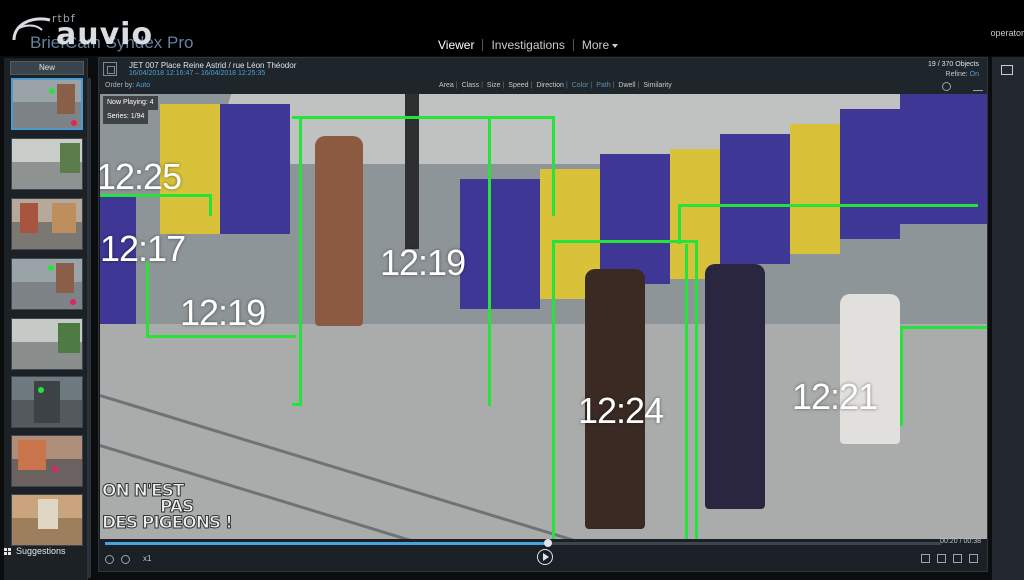 This screenshot has height=580, width=1024. What do you see at coordinates (626, 85) in the screenshot?
I see `filter-dwell: Dwell` at bounding box center [626, 85].